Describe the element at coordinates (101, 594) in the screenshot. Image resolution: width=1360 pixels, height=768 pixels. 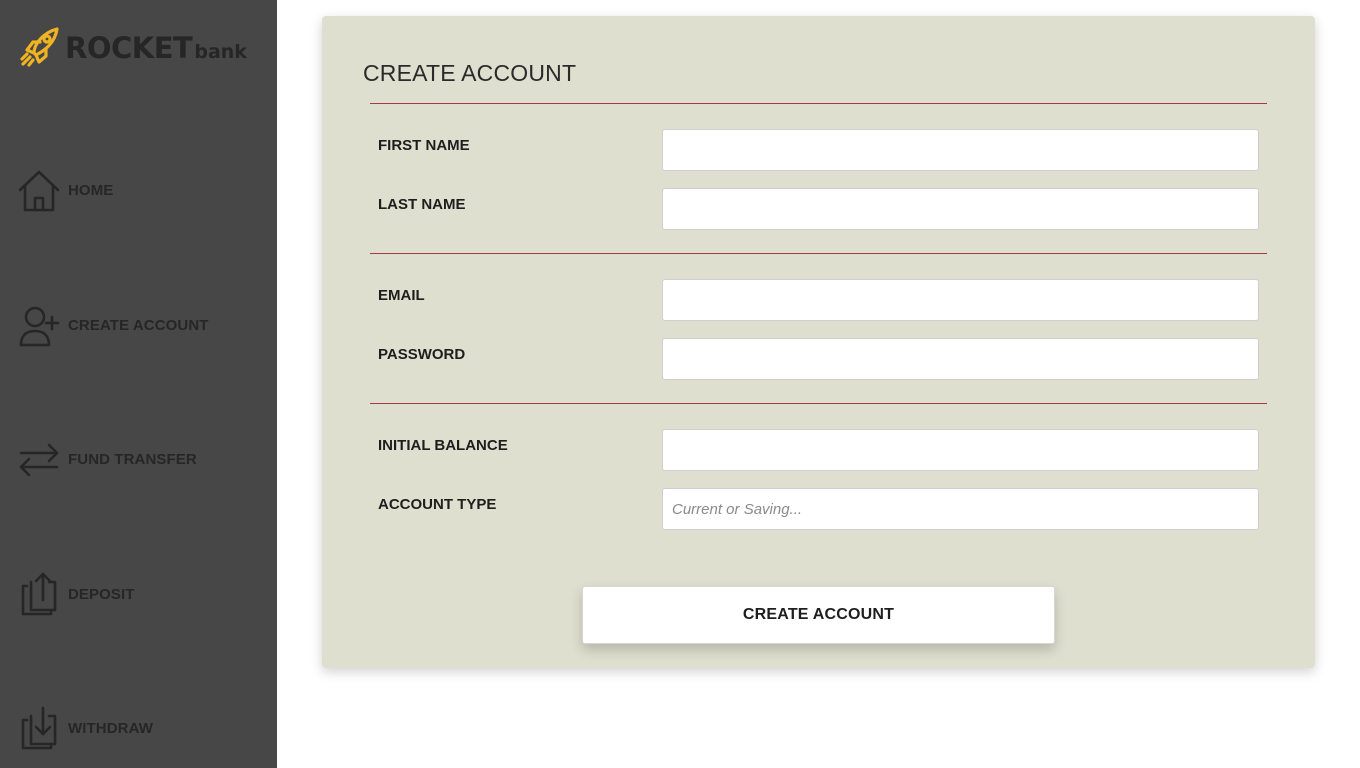
I see `sidebar-item-label: DEPOSIT` at that location.